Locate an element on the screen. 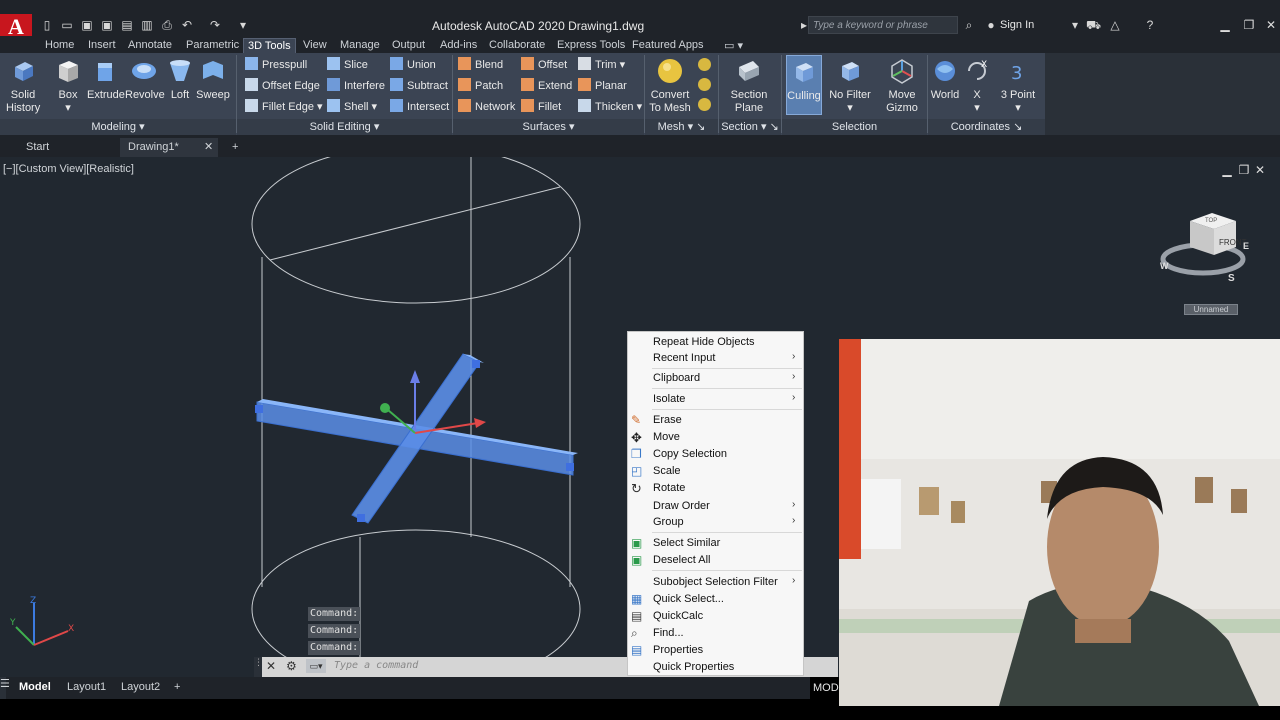 The image size is (1280, 720). coordinates-panel-title: Coordinates ↘ is located at coordinates (986, 127).